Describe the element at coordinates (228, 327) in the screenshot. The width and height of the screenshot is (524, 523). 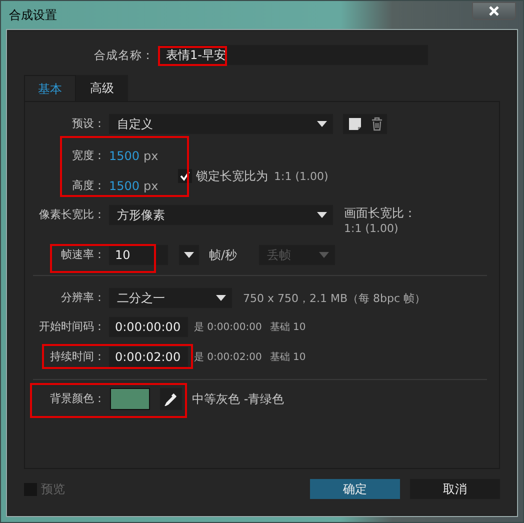
I see `timecode-info: 是 0:00:00:00` at that location.